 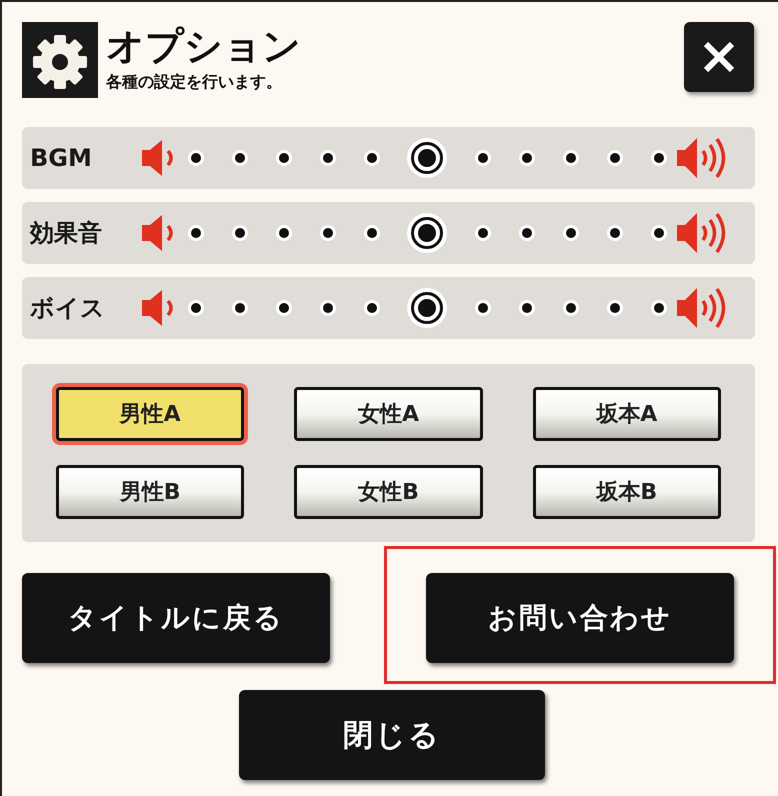 I want to click on voice-button: 女性B, so click(x=388, y=492).